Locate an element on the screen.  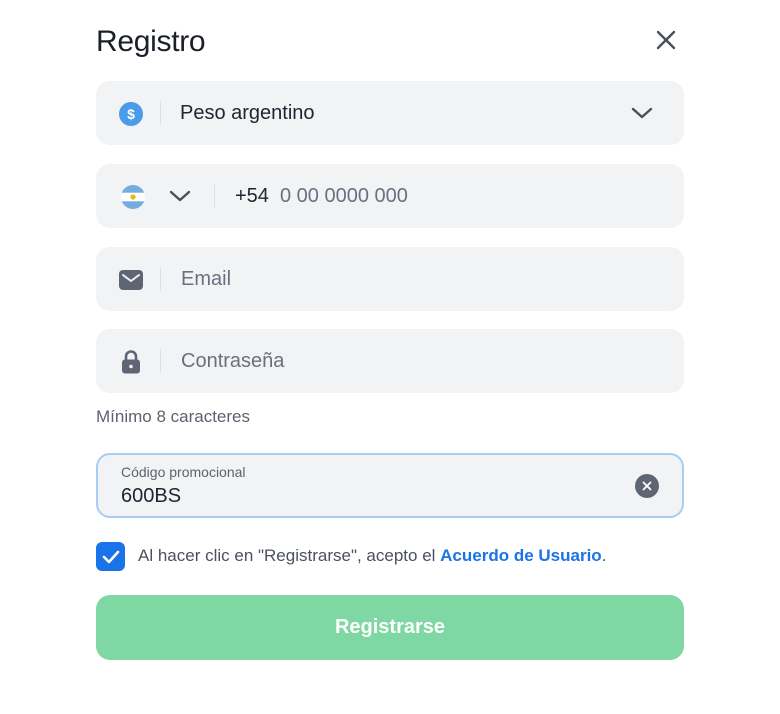
close-button is located at coordinates (666, 42).